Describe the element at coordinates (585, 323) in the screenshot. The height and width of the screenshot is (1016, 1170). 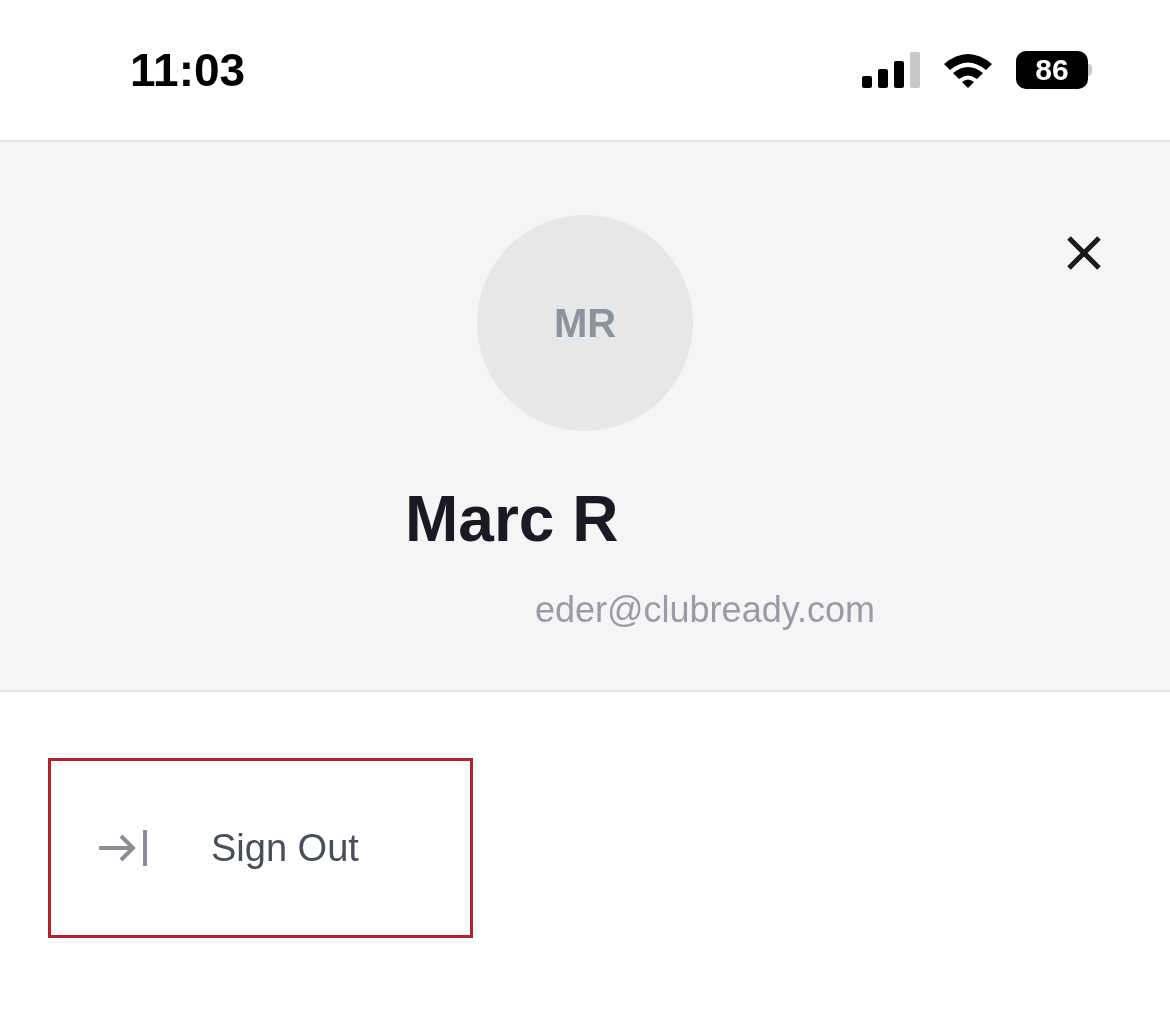
I see `avatar: MR` at that location.